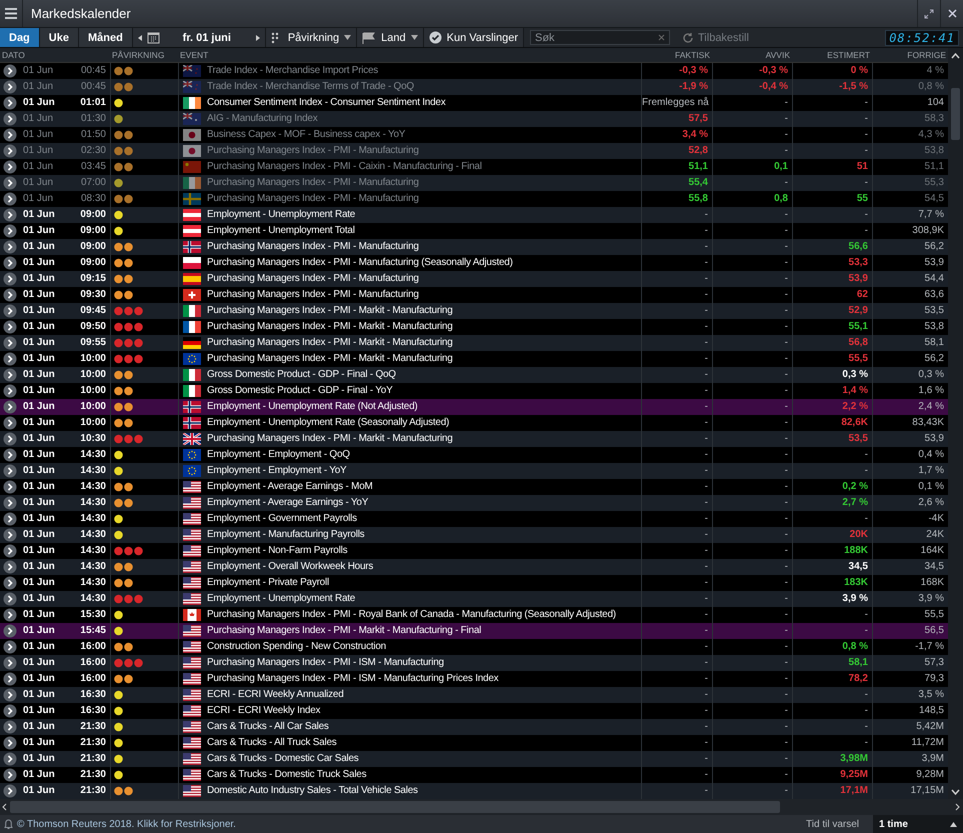 This screenshot has width=963, height=833. What do you see at coordinates (140, 37) in the screenshot?
I see `previous-icon` at bounding box center [140, 37].